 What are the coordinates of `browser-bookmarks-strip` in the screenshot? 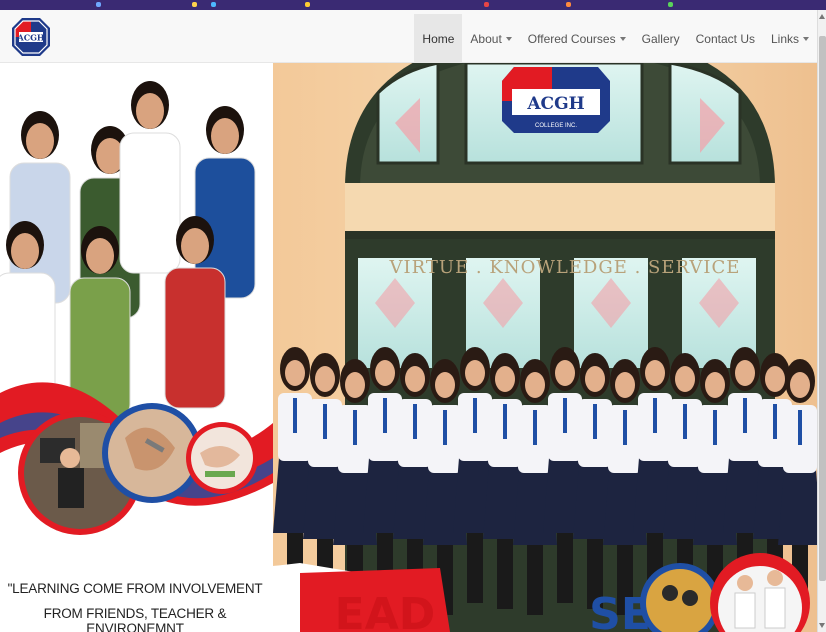 It's located at (413, 5).